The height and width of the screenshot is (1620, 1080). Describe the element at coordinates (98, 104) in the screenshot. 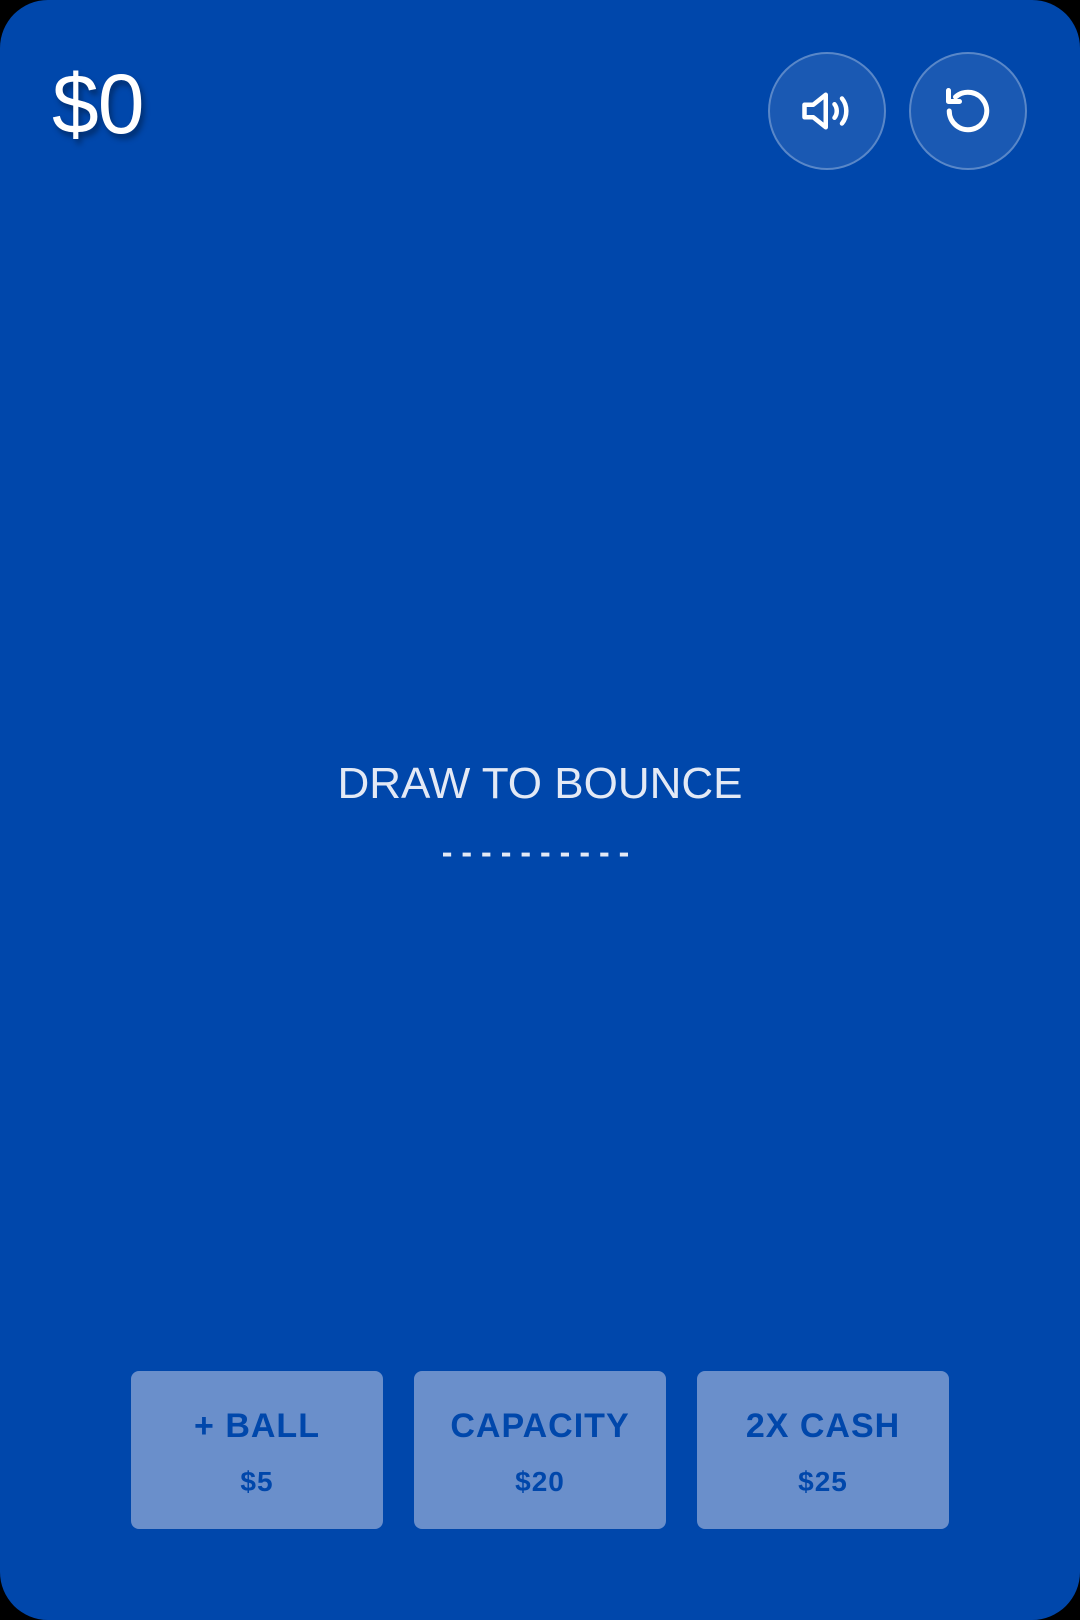

I see `cash-counter: $0` at that location.